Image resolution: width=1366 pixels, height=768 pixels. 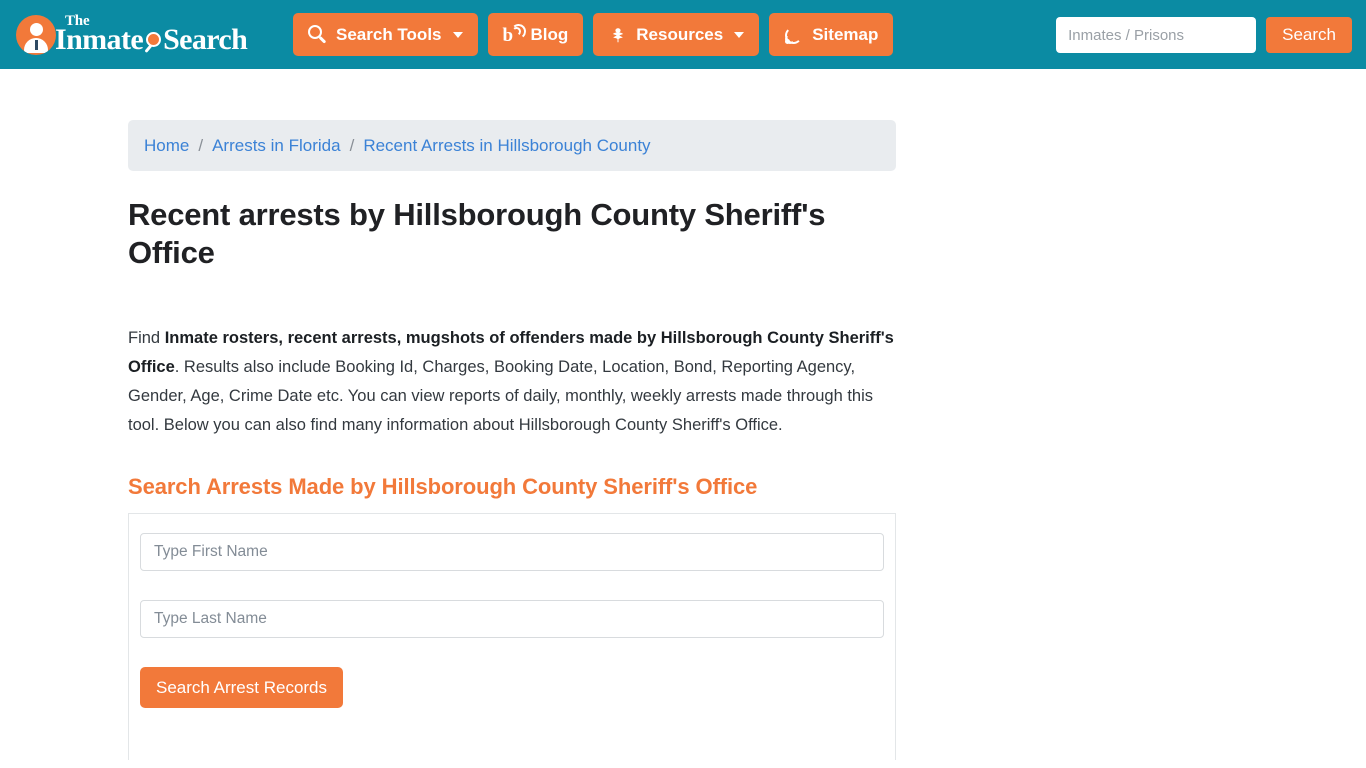 I want to click on search-arrest-records-button: Search Arrest Records, so click(x=242, y=687).